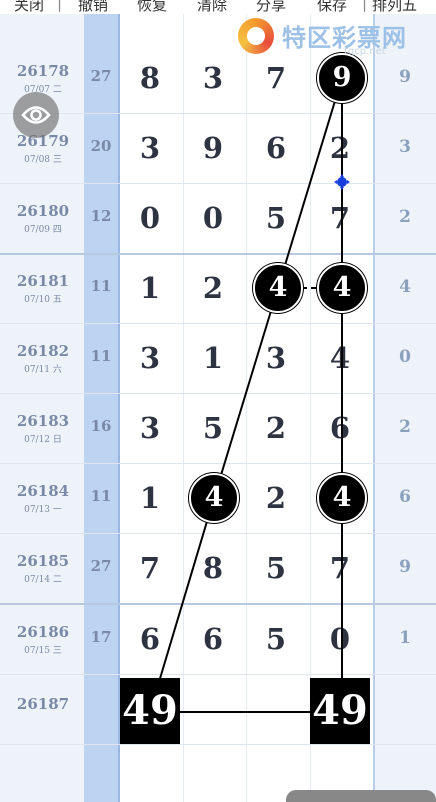 The image size is (436, 802). What do you see at coordinates (256, 36) in the screenshot?
I see `logo-icon` at bounding box center [256, 36].